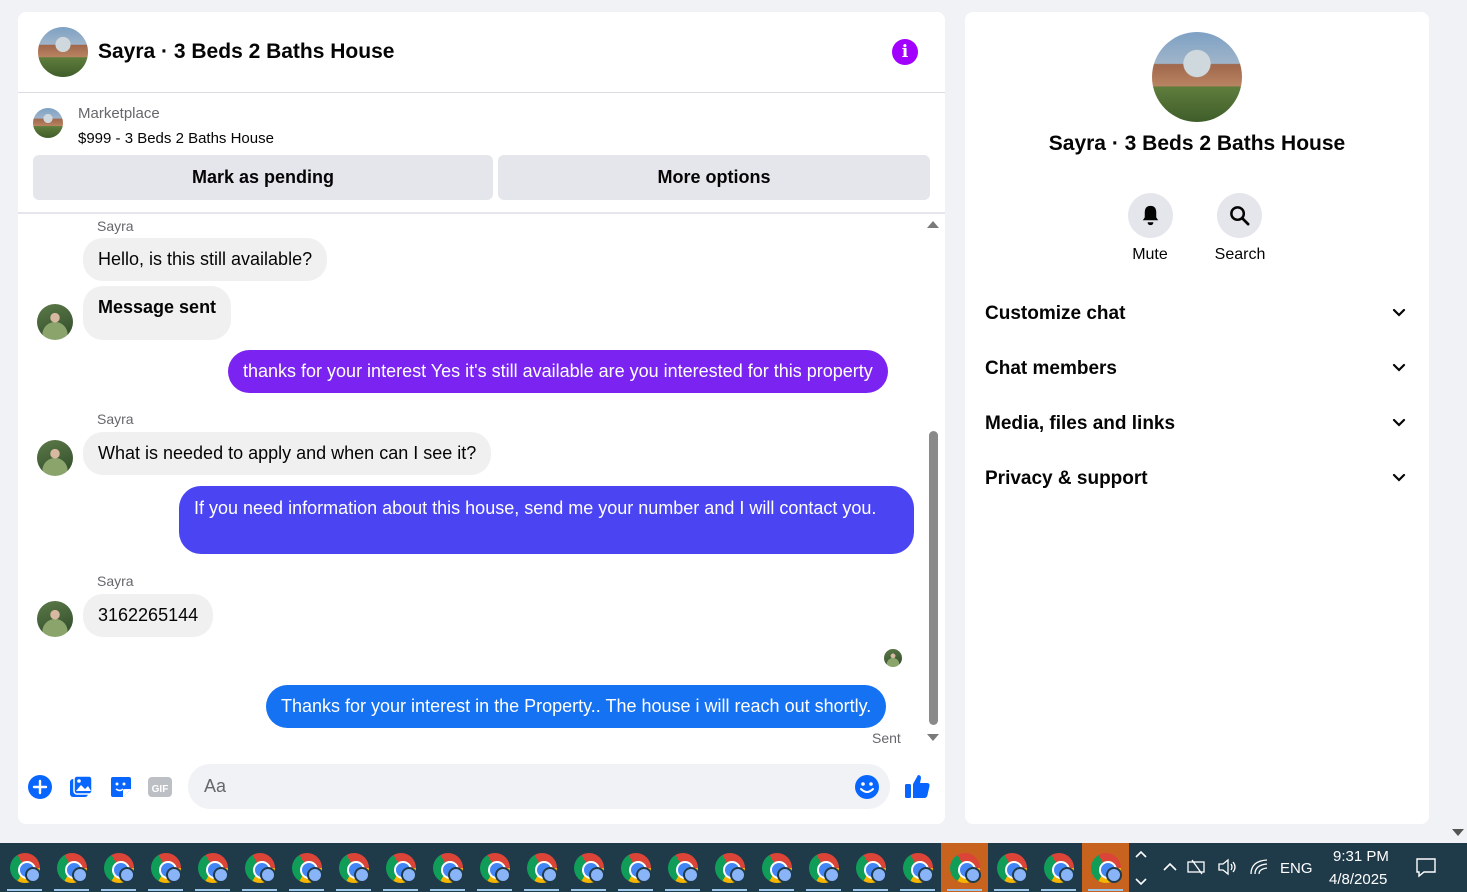 The image size is (1467, 892). Describe the element at coordinates (1197, 369) in the screenshot. I see `chat-members-section: Chat members` at that location.